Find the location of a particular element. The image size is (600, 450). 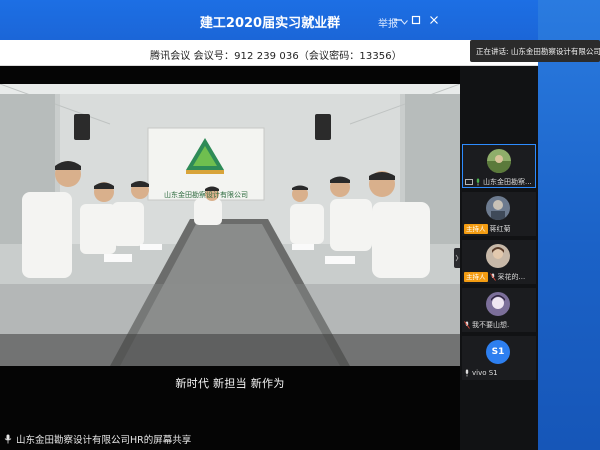

participant-card: 主持人 蒋红菊 is located at coordinates (499, 214).